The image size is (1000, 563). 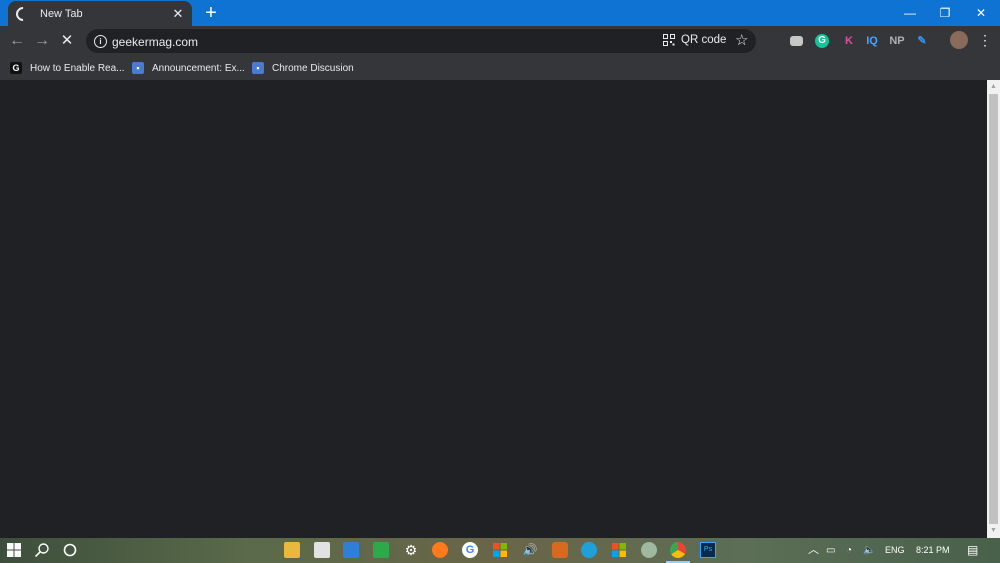 I want to click on scrollbar-thumb, so click(x=993, y=309).